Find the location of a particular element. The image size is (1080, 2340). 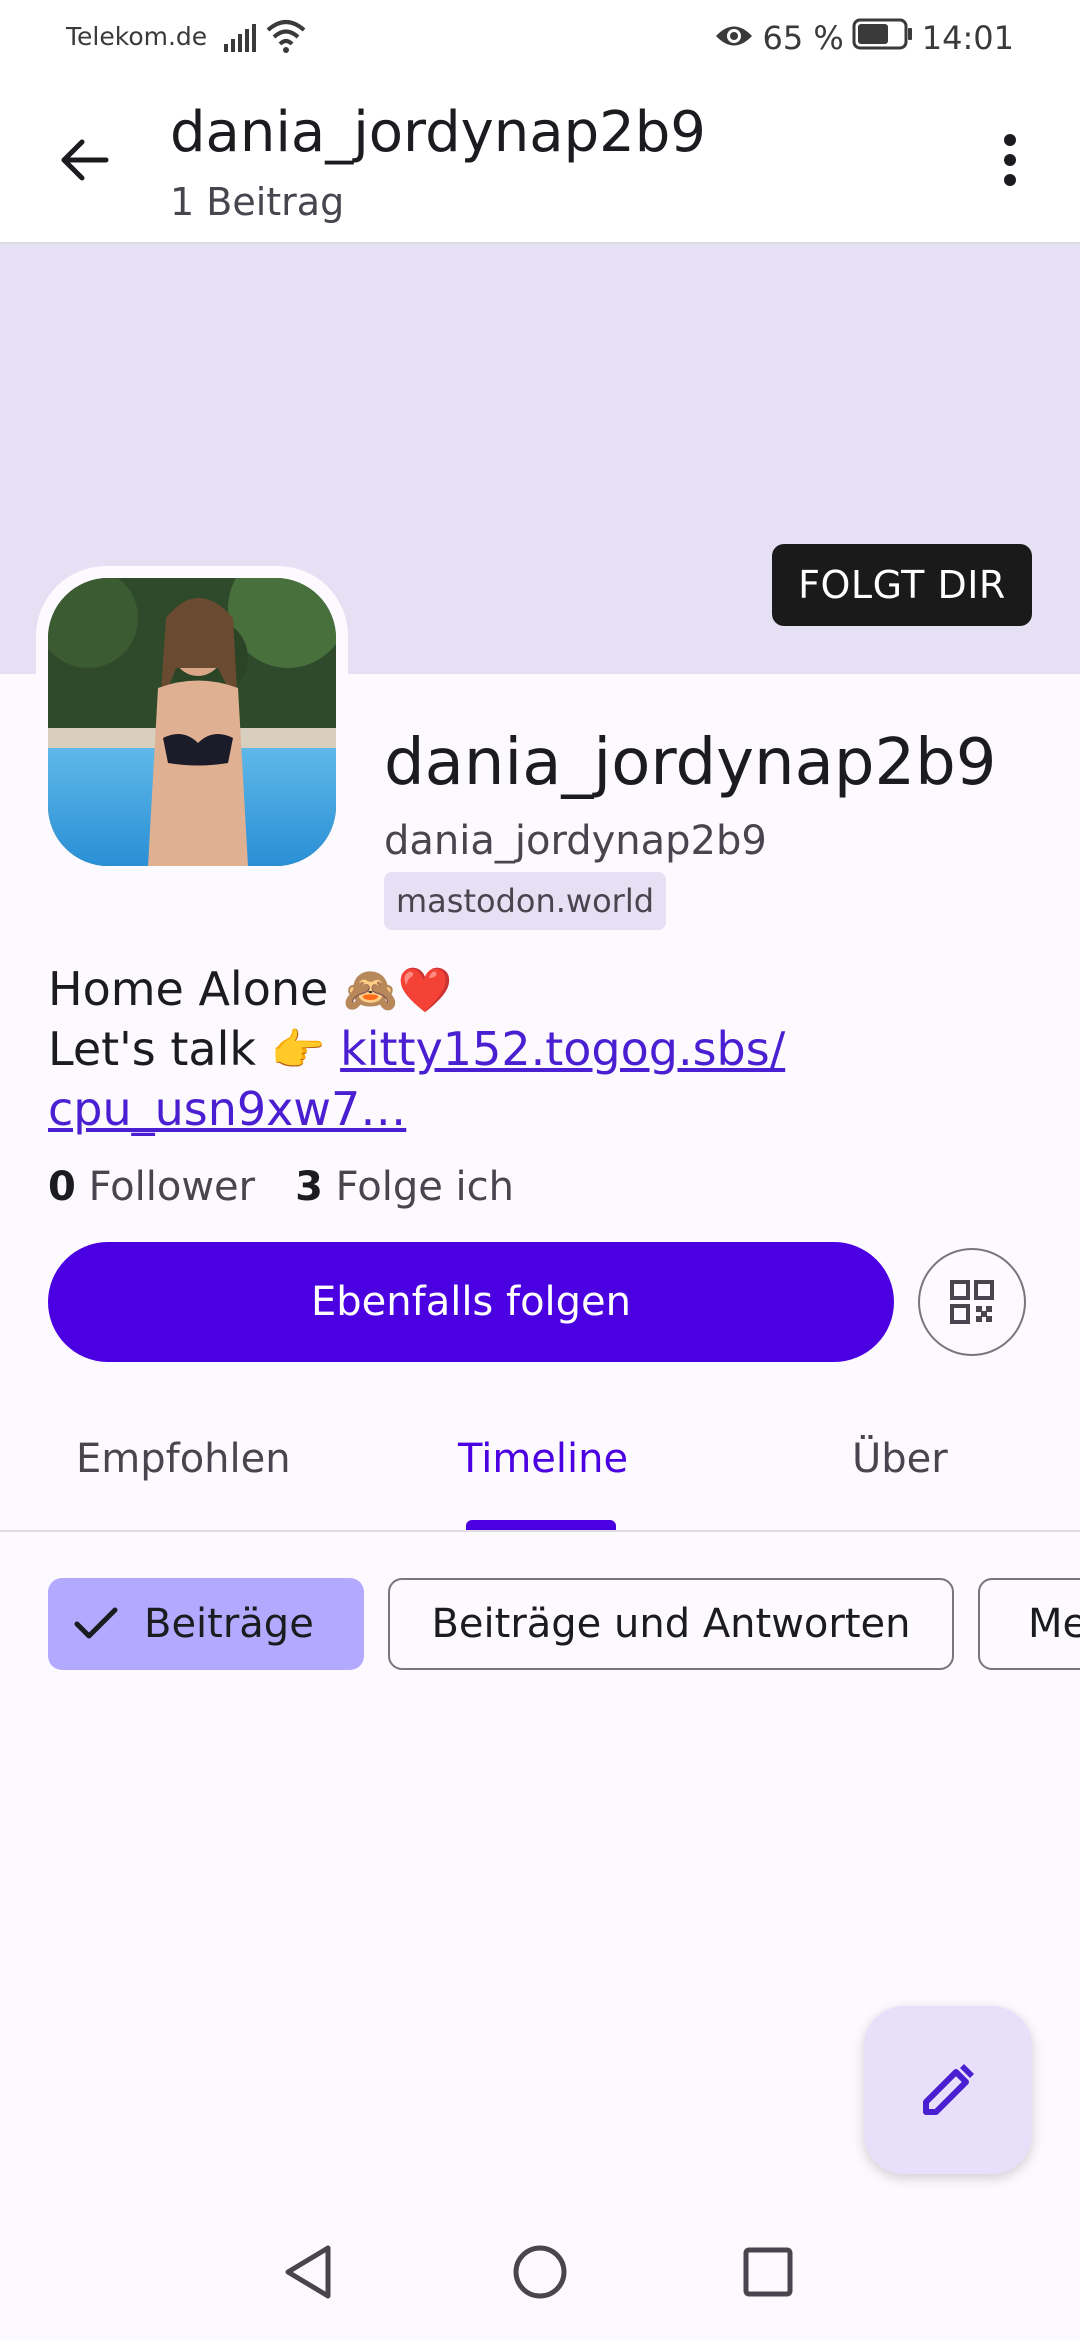

more-vert-icon is located at coordinates (1010, 160).